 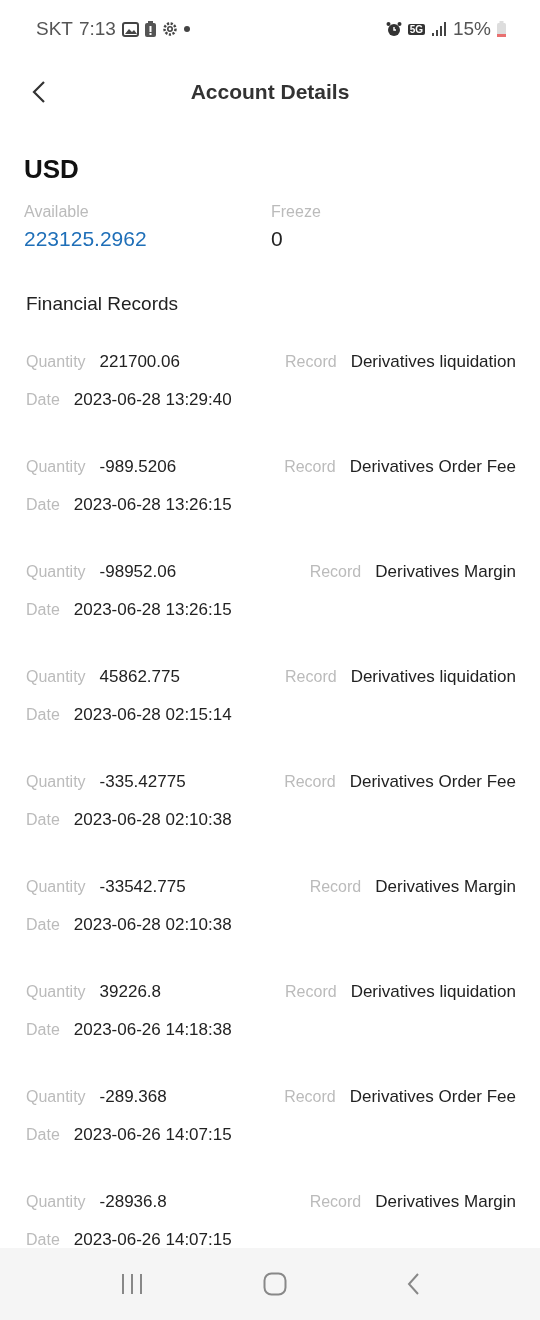 I want to click on quantity-value: 221700.06, so click(x=139, y=361).